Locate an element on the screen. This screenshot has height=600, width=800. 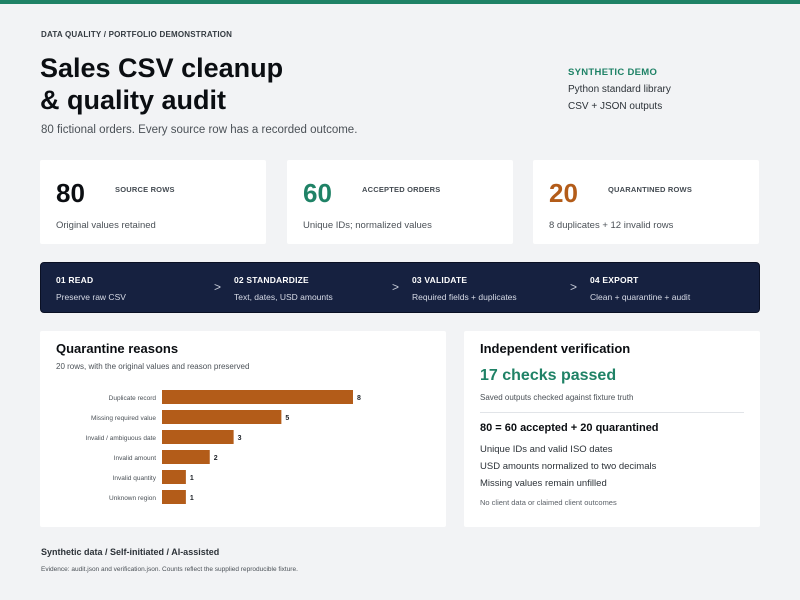
stage-desc: Text, dates, USD amounts is located at coordinates (283, 297).